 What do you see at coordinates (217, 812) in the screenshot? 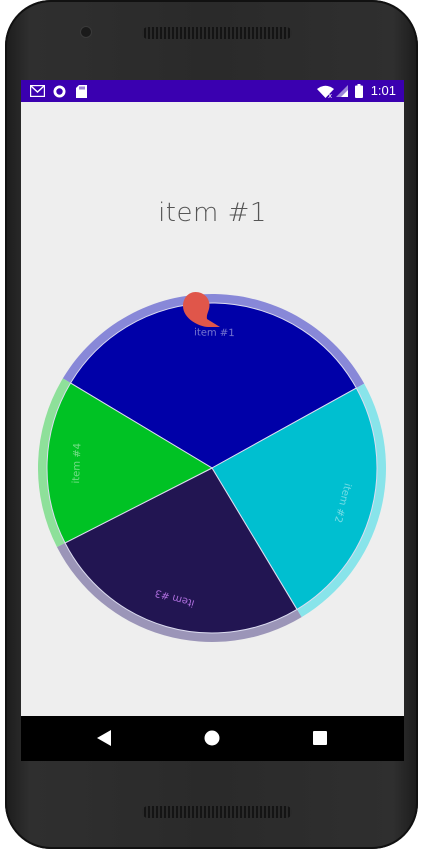
I see `bottom-speaker` at bounding box center [217, 812].